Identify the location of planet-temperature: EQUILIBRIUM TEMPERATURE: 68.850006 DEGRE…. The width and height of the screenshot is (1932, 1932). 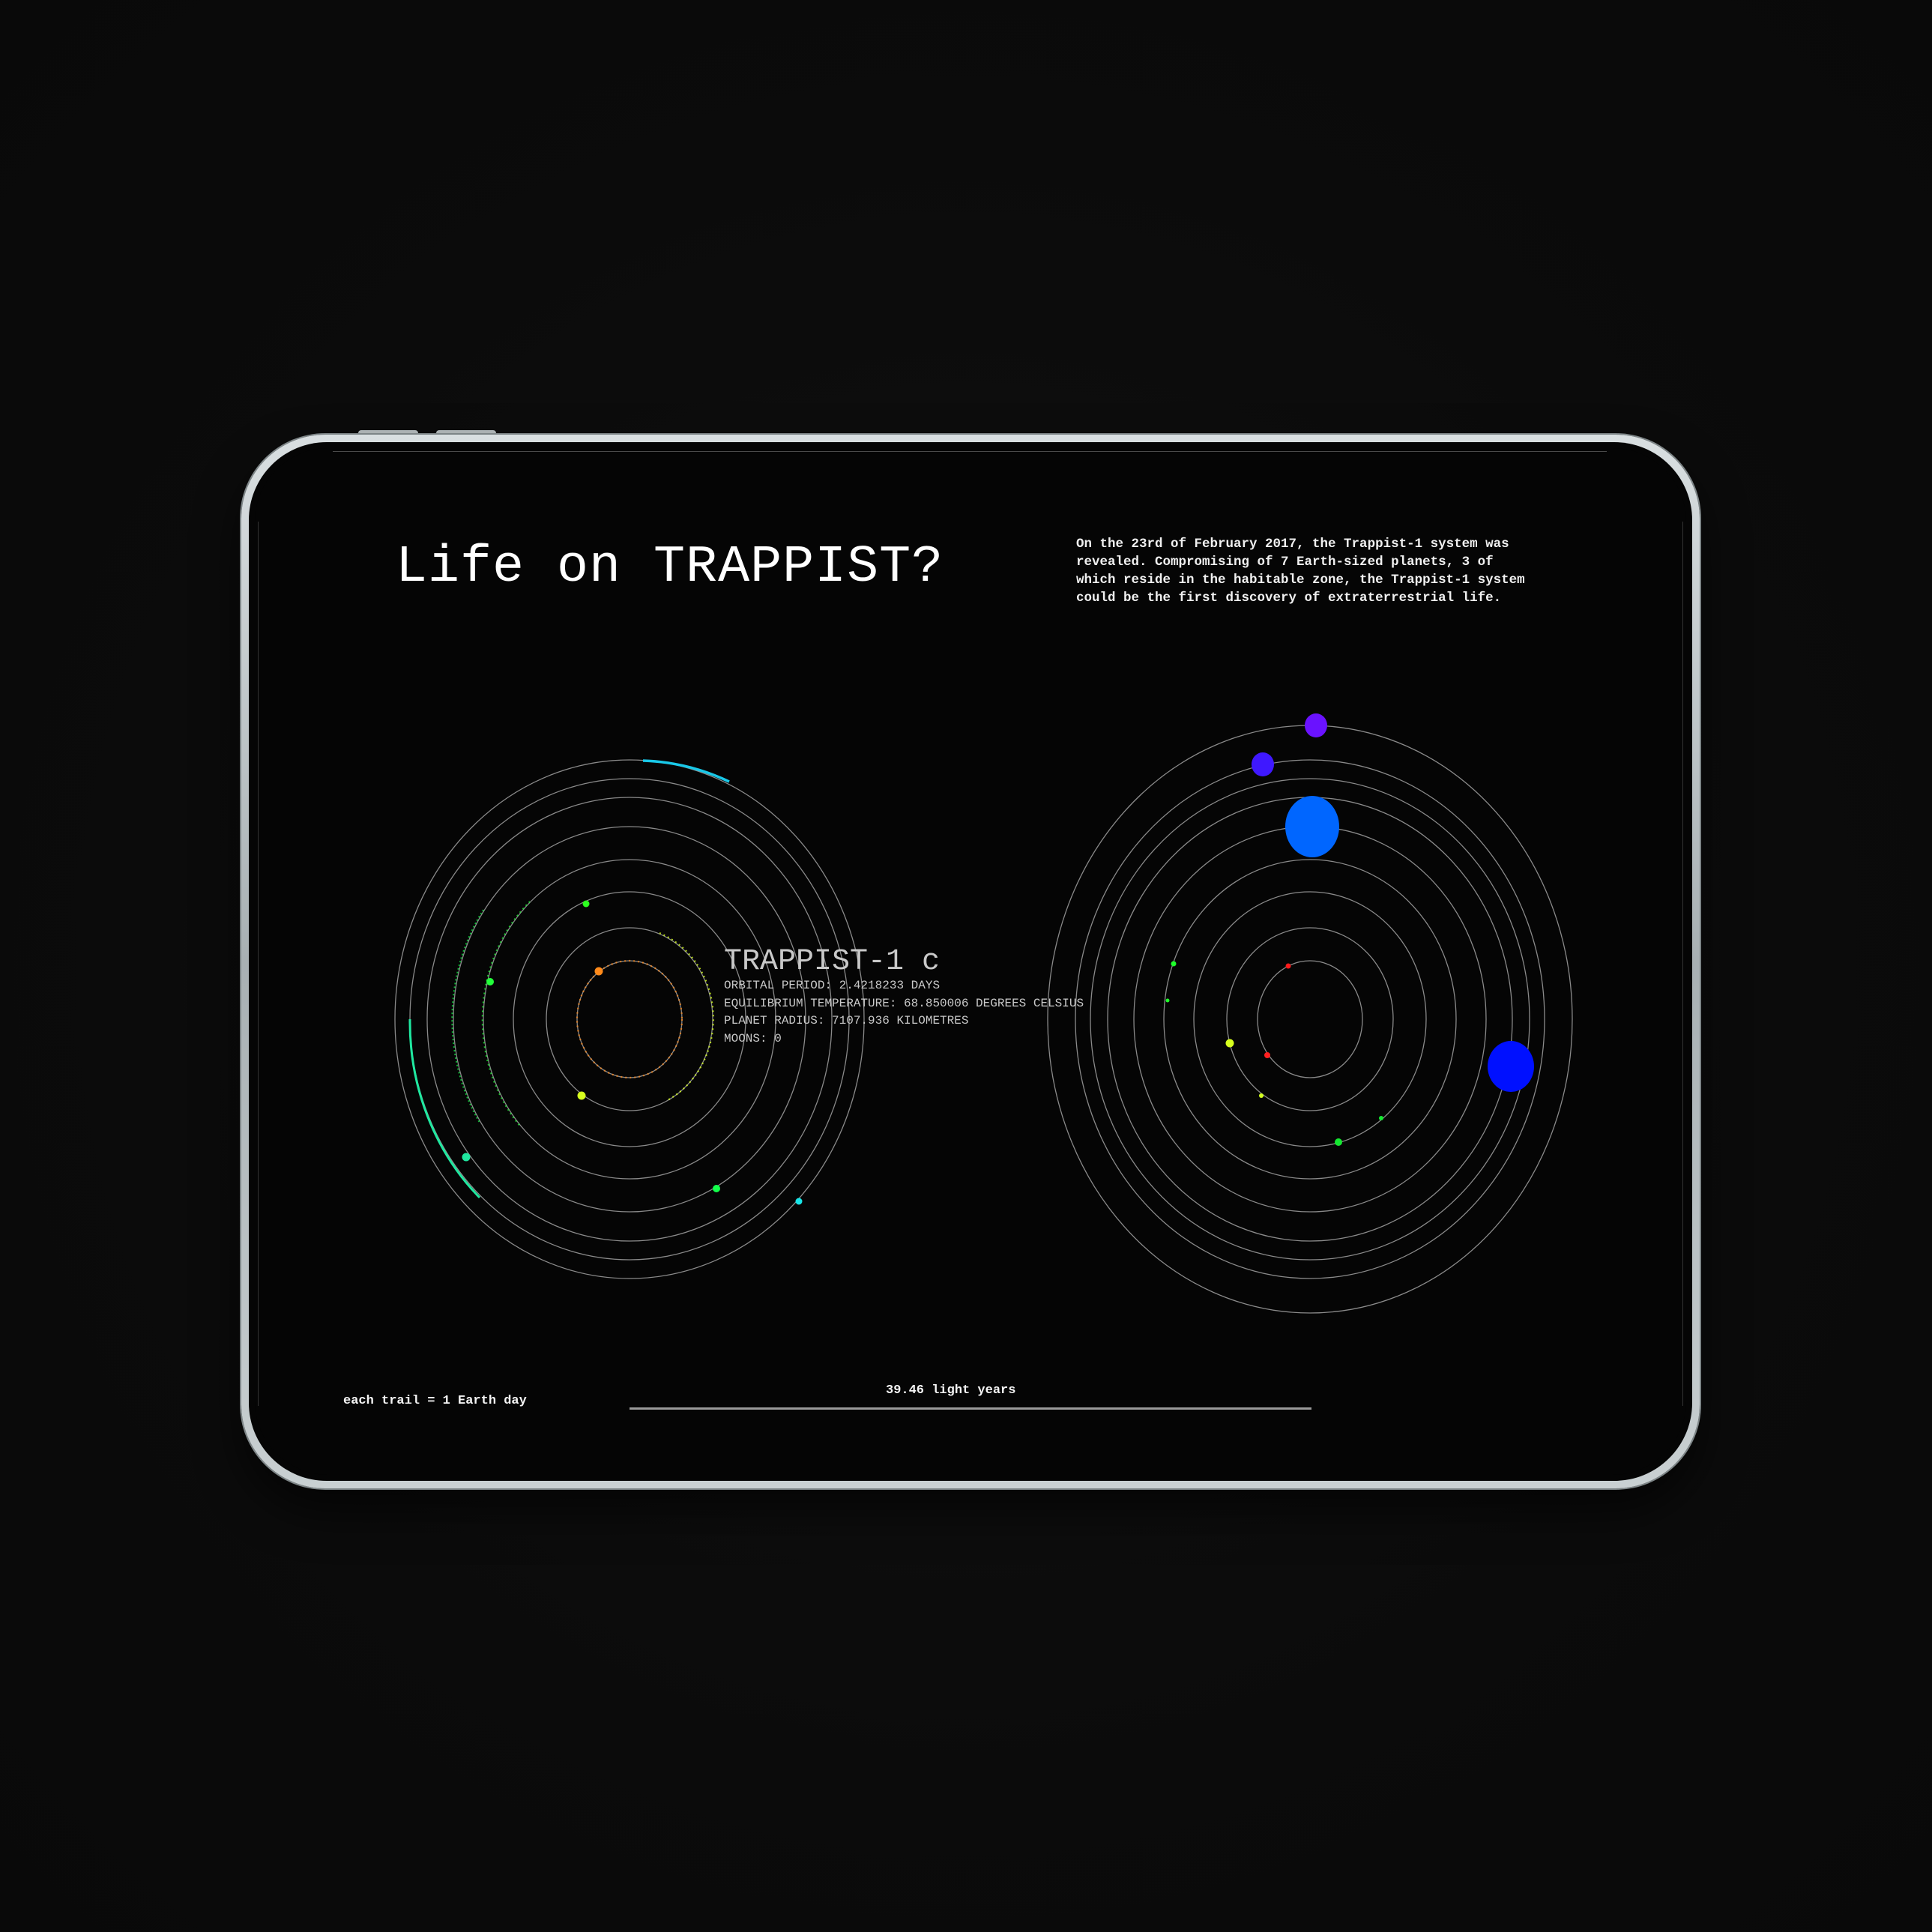
(904, 1003).